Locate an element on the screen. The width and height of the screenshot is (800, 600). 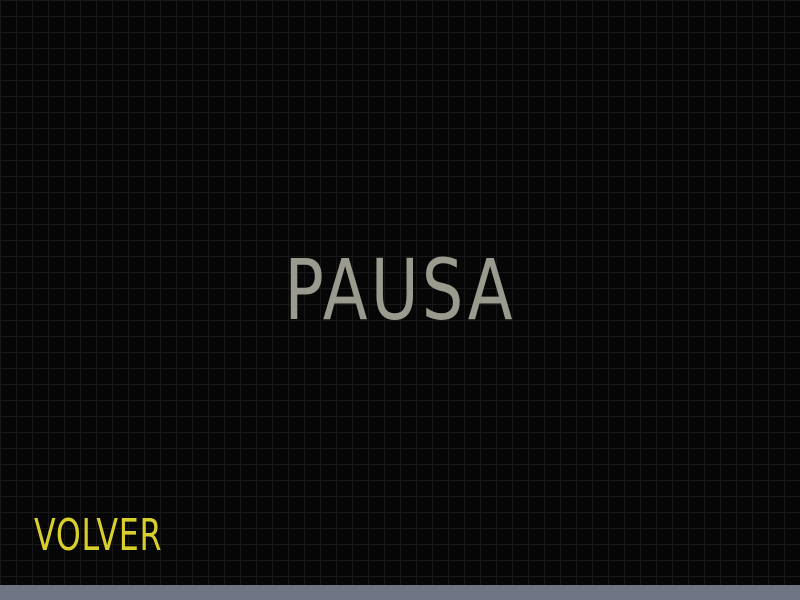
bottom-bar is located at coordinates (400, 592).